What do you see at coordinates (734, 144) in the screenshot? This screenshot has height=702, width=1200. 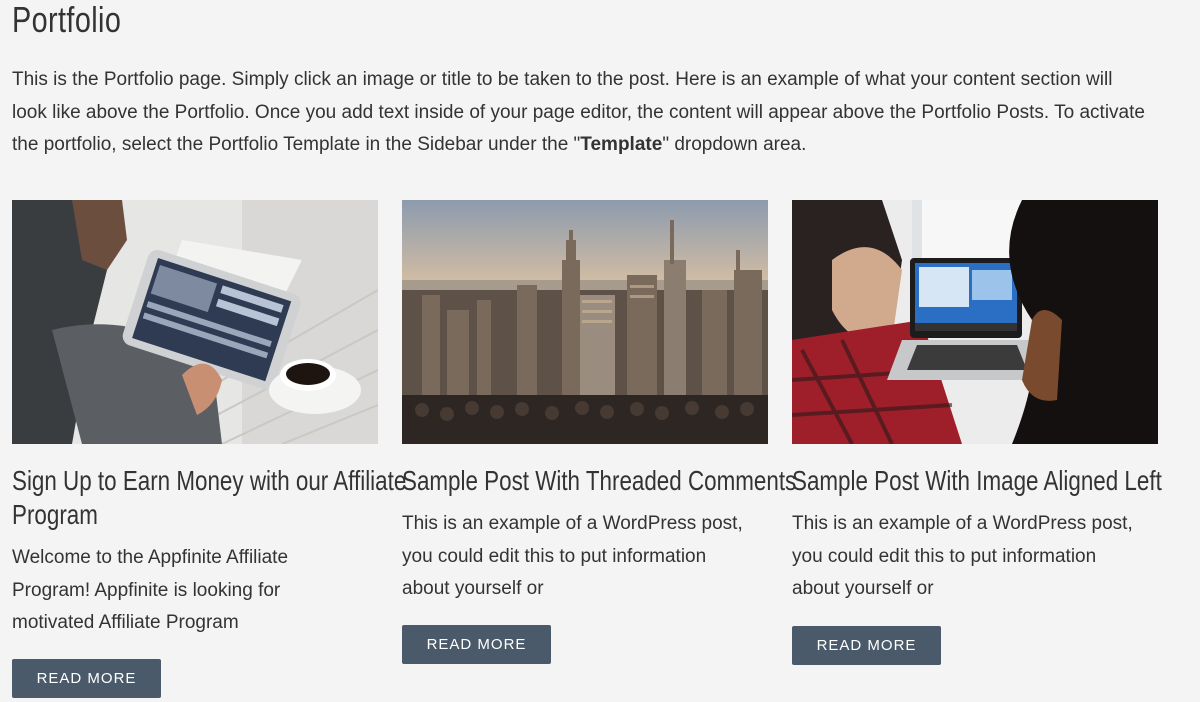 I see `intro-line-end: " dropdown area.` at bounding box center [734, 144].